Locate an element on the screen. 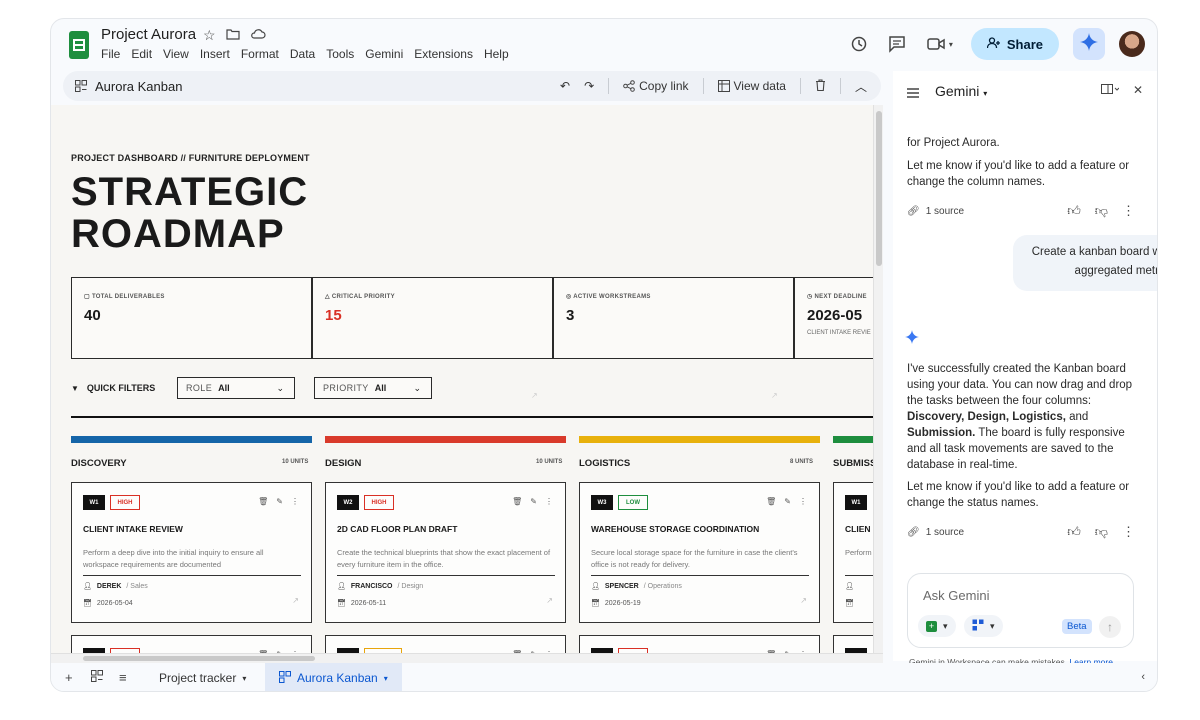  redo-icon: ↷ is located at coordinates (589, 86).